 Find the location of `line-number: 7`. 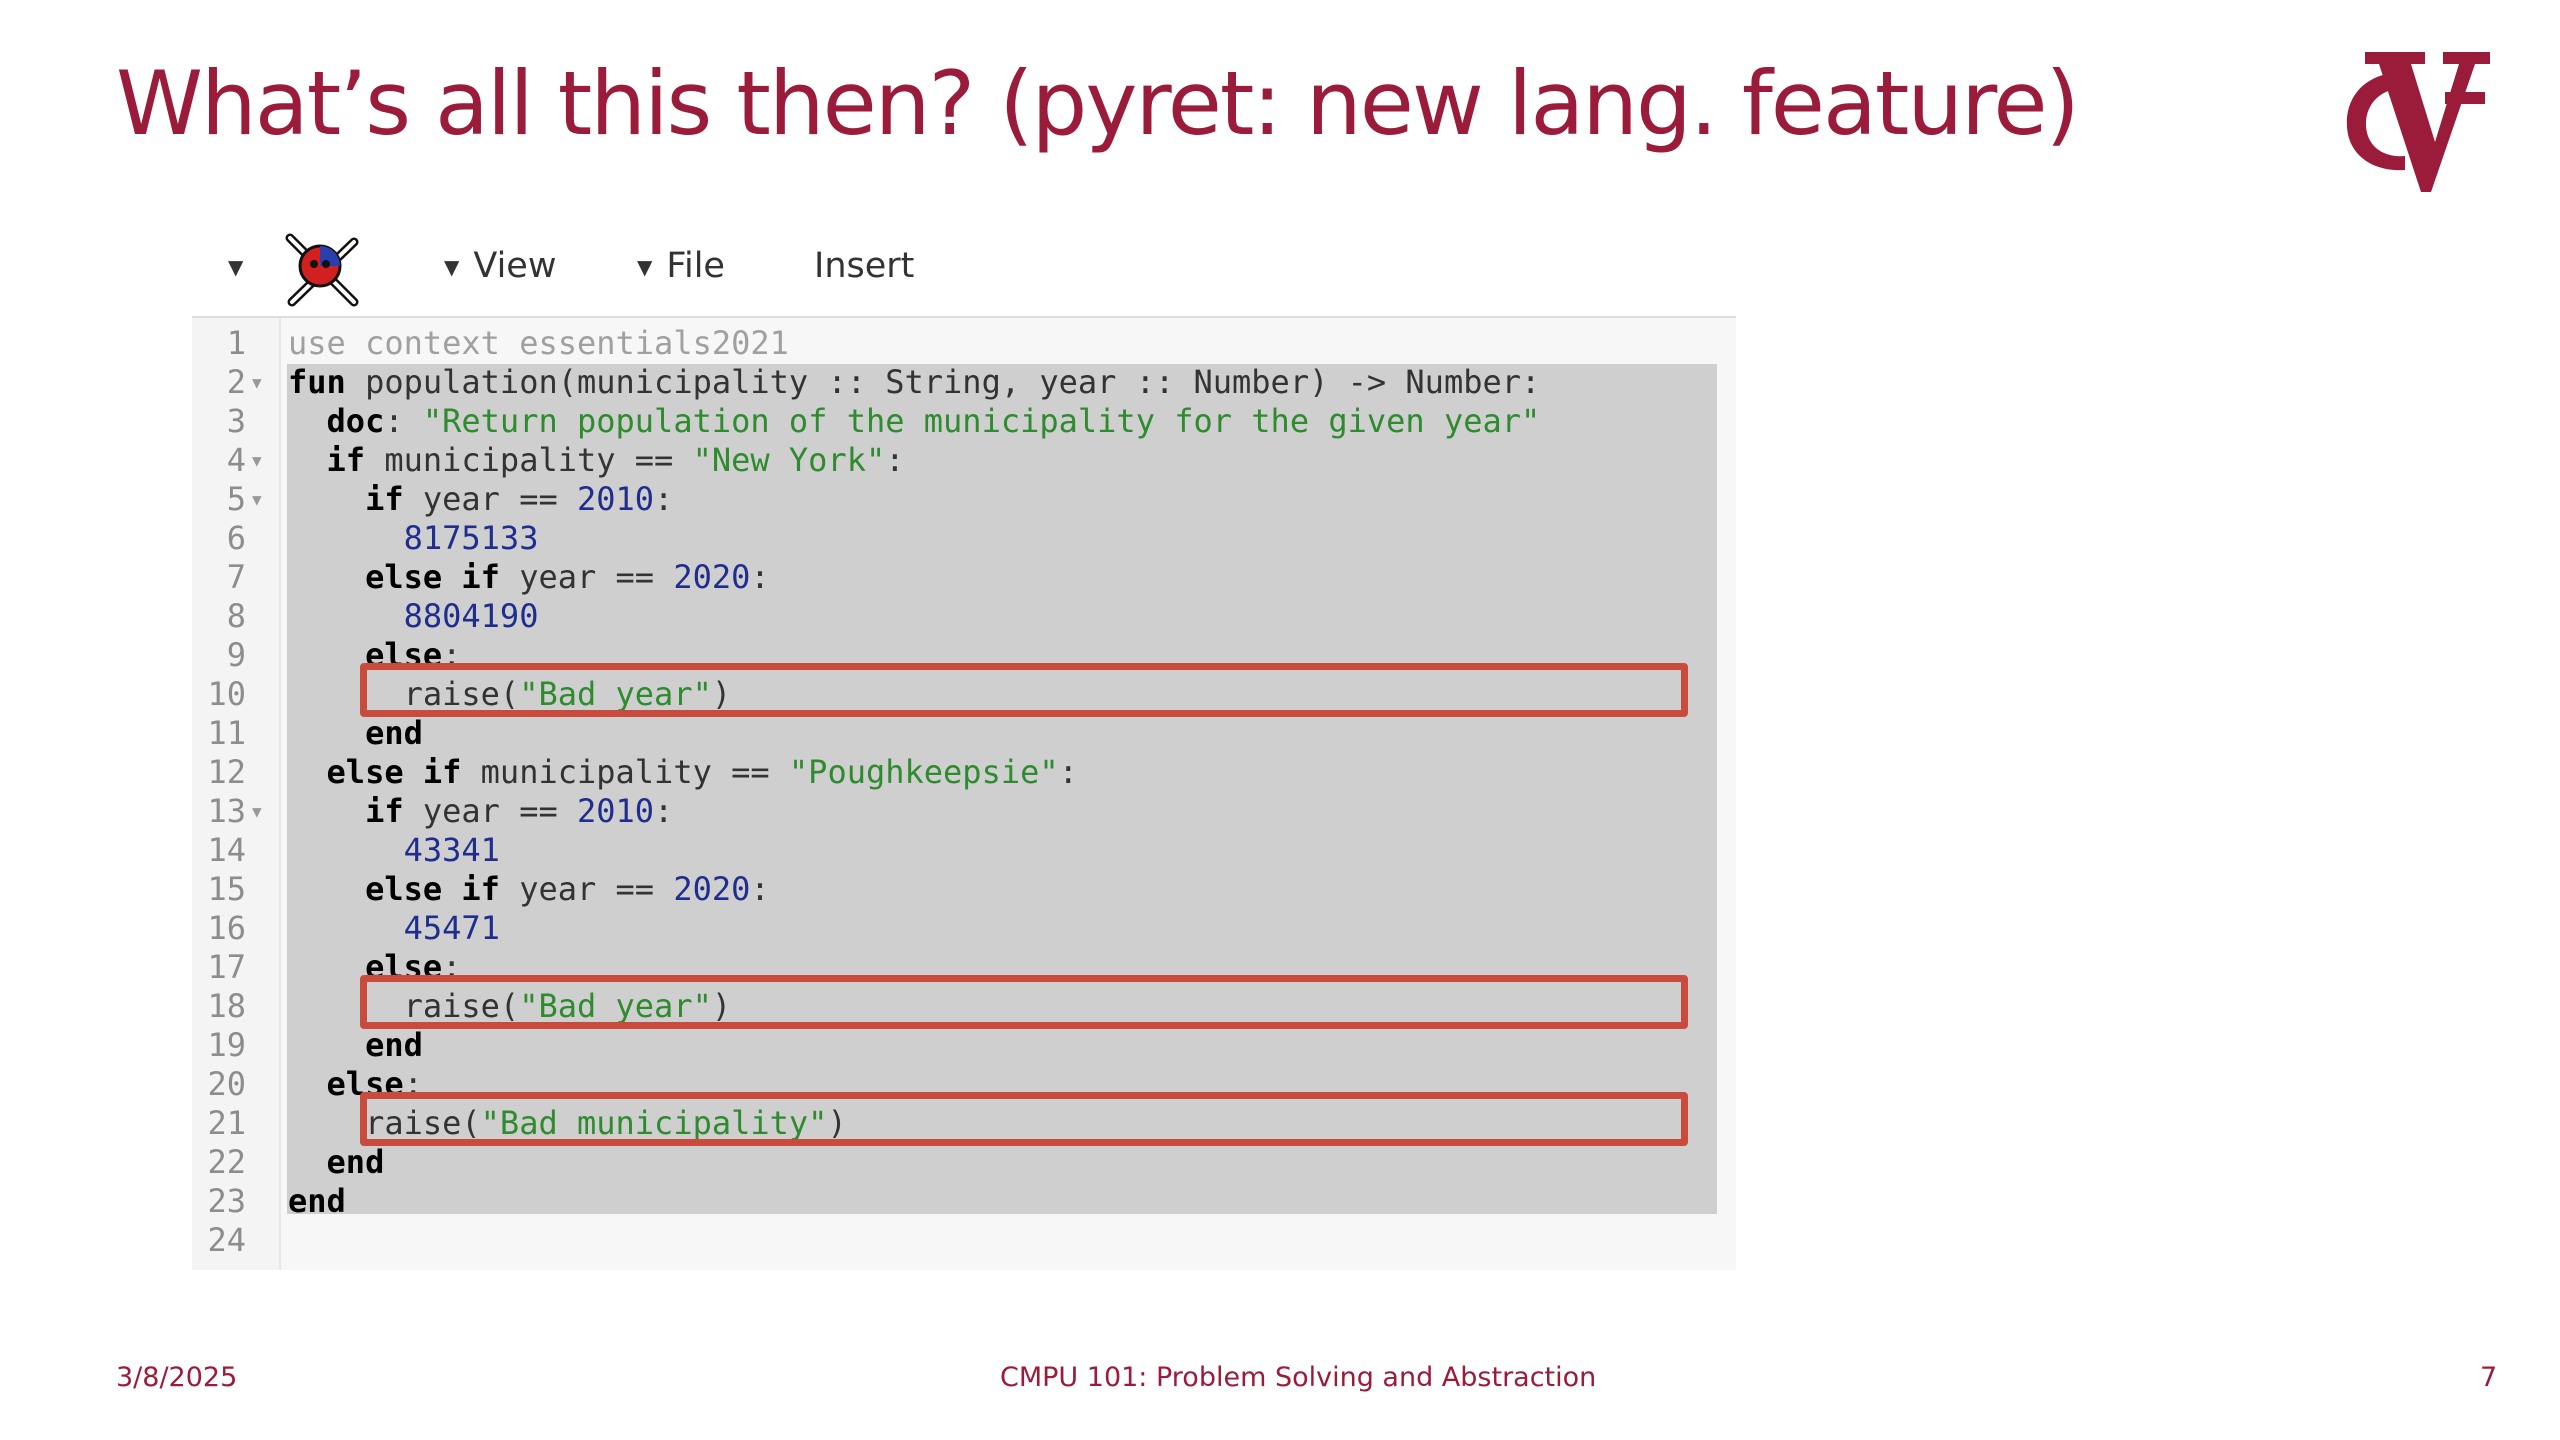

line-number: 7 is located at coordinates (236, 577).